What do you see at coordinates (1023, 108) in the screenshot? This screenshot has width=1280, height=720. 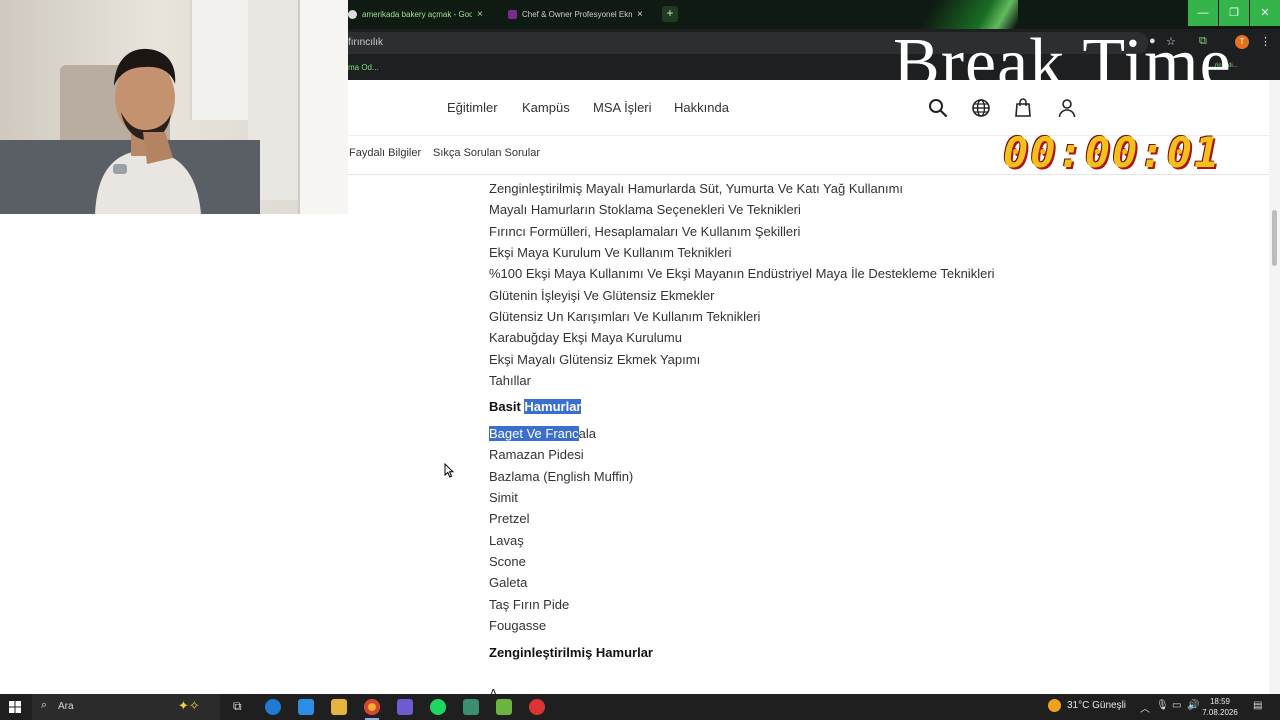 I see `shopping-bag-icon` at bounding box center [1023, 108].